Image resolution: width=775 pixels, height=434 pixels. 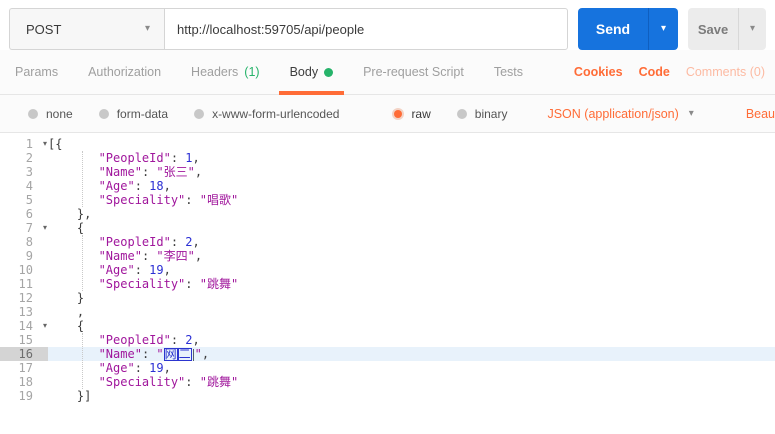 I want to click on code-line: 16 "Name": "网二 ",, so click(x=387, y=354).